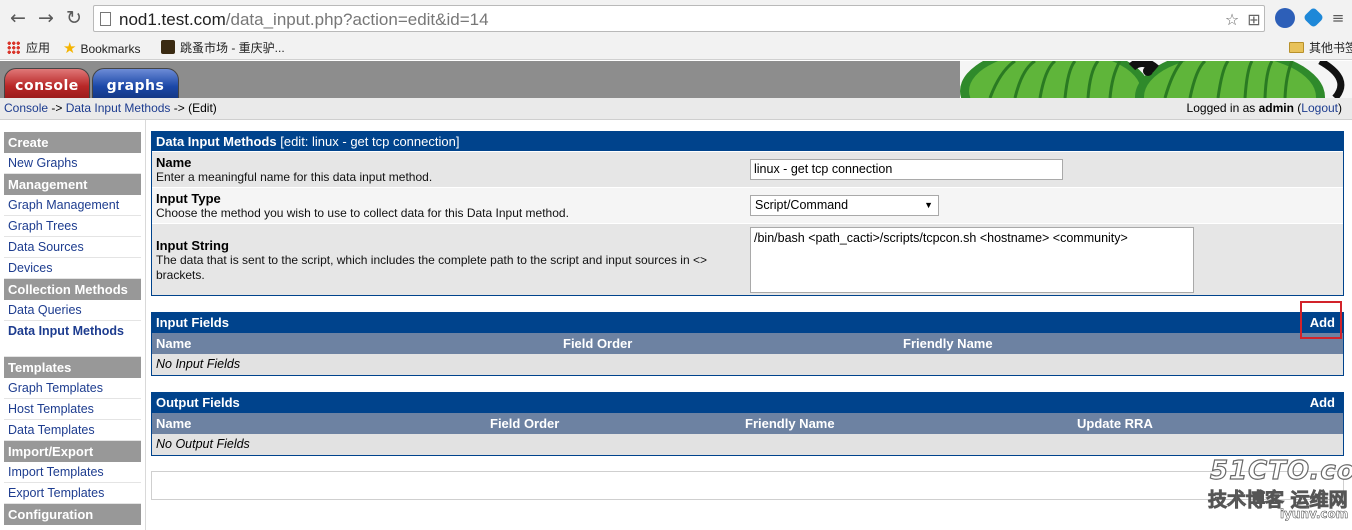 The image size is (1352, 530). What do you see at coordinates (747, 323) in the screenshot?
I see `input-fields-header: Input Fields Add` at bounding box center [747, 323].